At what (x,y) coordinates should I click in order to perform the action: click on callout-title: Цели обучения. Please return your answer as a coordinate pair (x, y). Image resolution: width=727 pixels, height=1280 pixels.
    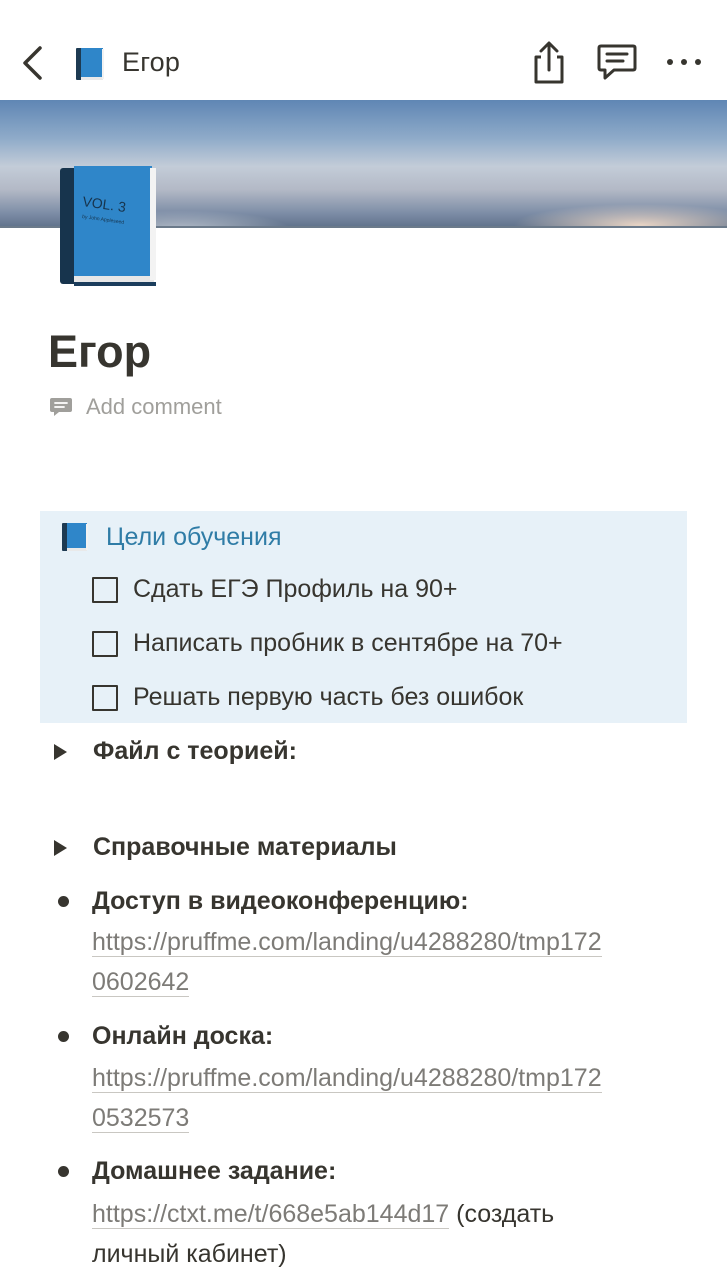
    Looking at the image, I should click on (194, 536).